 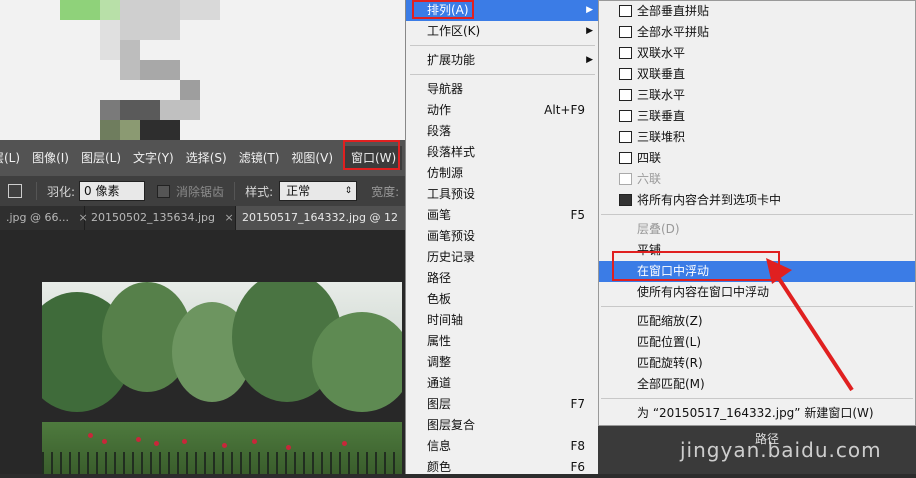 I want to click on menu-item-brush-presets: 画笔预设, so click(x=502, y=236).